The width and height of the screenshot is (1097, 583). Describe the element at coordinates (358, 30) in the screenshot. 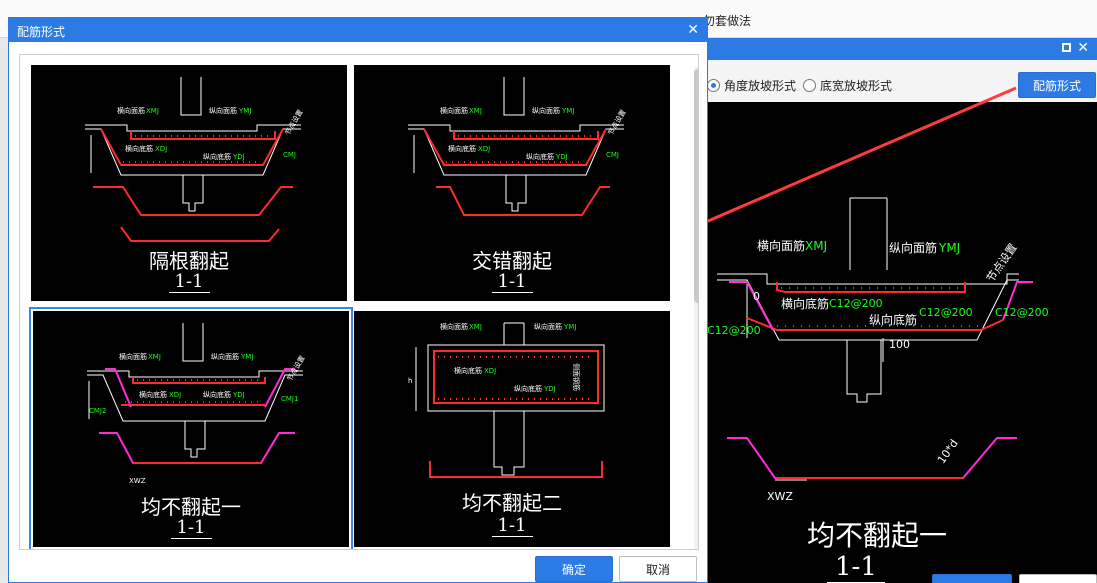

I see `dialog-titlebar: 配筋形式 ✕` at that location.